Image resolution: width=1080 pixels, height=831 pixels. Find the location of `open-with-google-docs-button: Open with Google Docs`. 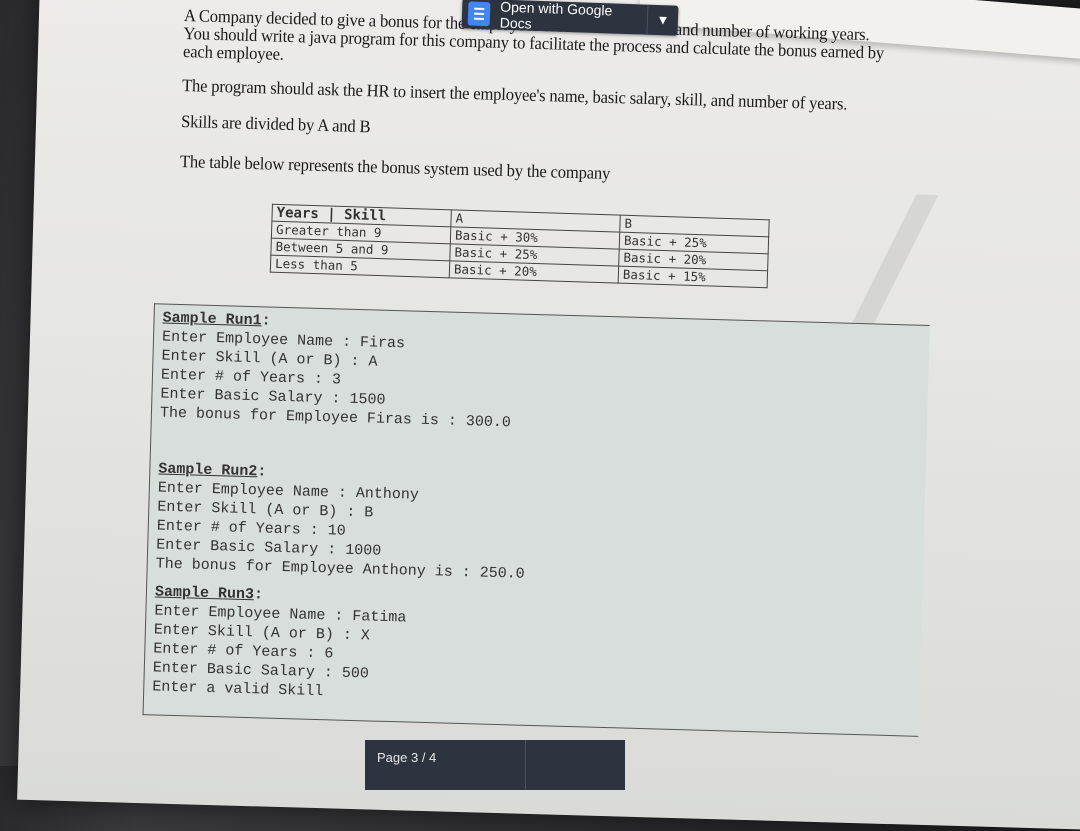

open-with-google-docs-button: Open with Google Docs is located at coordinates (573, 18).